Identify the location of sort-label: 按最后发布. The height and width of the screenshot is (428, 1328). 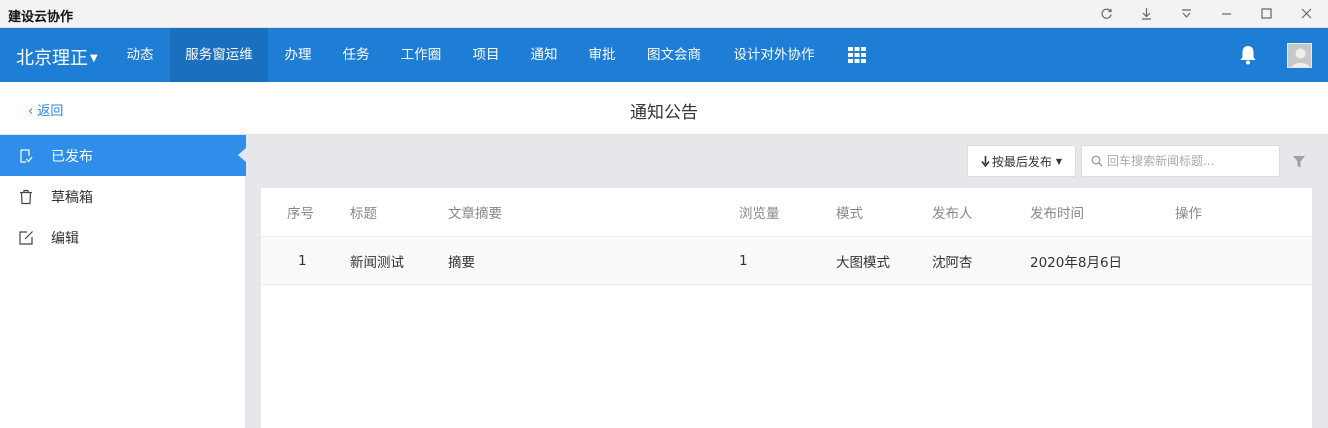
(1021, 161).